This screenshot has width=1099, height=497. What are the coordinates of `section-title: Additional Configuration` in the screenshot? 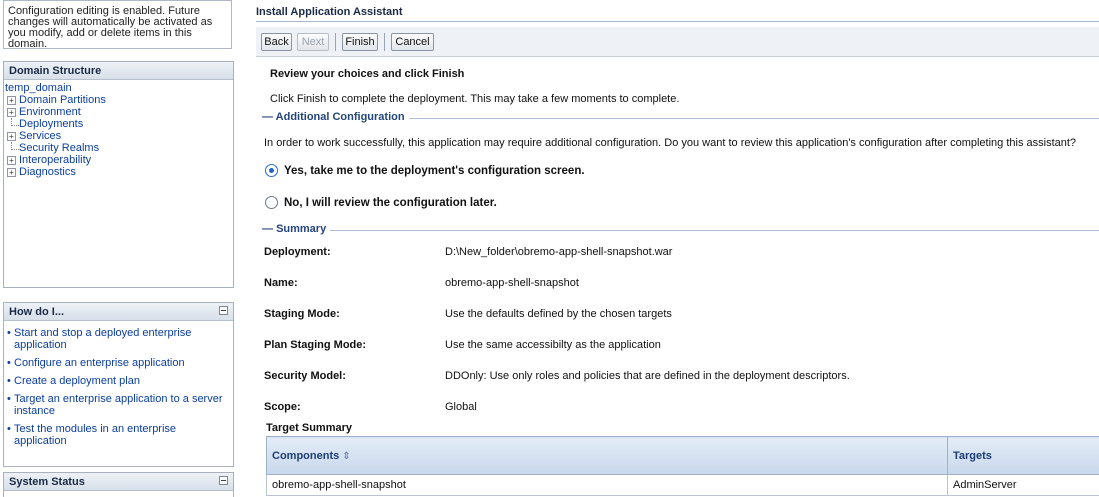 It's located at (340, 117).